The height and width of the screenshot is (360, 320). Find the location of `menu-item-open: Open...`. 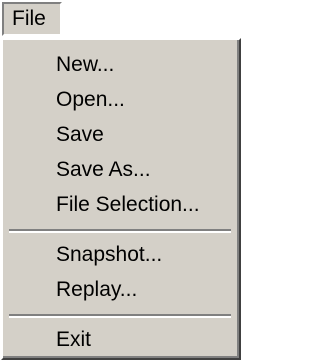

menu-item-open: Open... is located at coordinates (120, 100).